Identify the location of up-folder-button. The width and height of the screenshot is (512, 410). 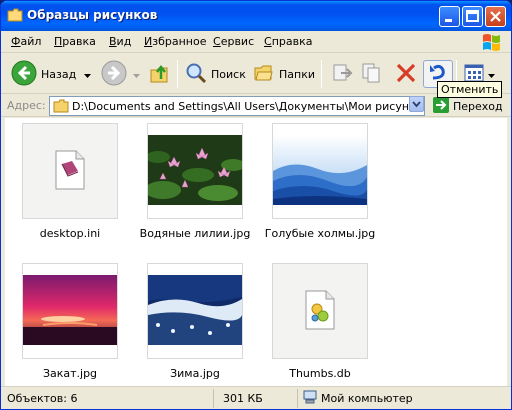
(160, 74).